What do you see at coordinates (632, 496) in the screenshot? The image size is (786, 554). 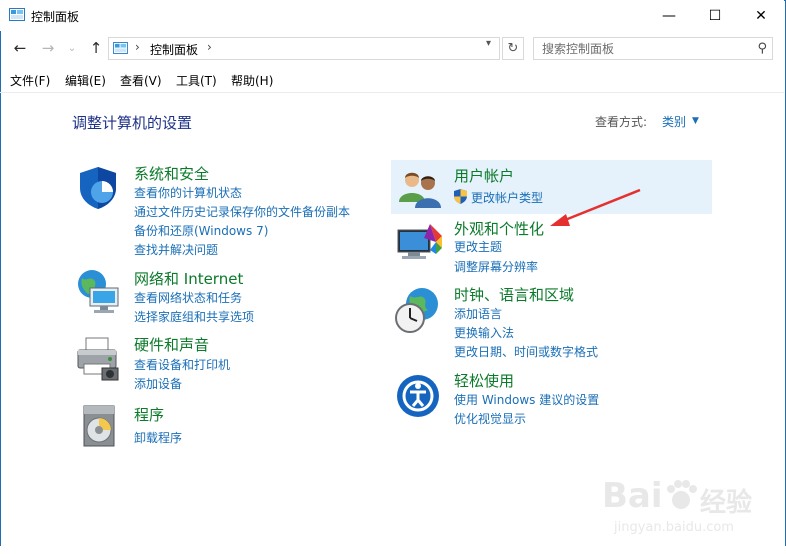 I see `watermark-brand: Bai` at bounding box center [632, 496].